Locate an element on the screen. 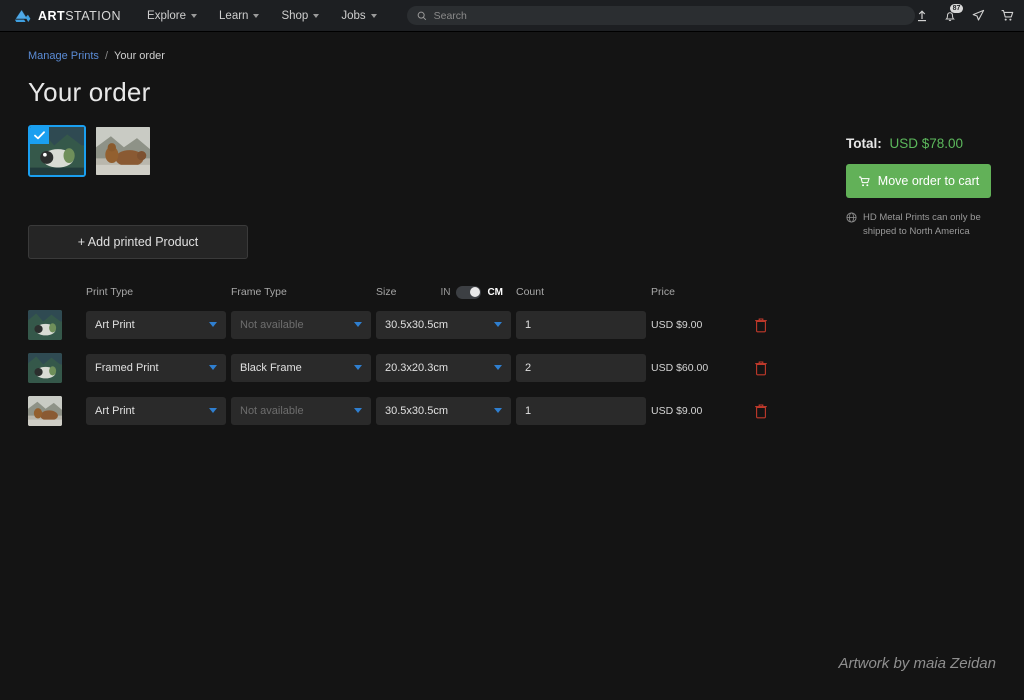 The image size is (1024, 700). bell-icon: 87 is located at coordinates (953, 13).